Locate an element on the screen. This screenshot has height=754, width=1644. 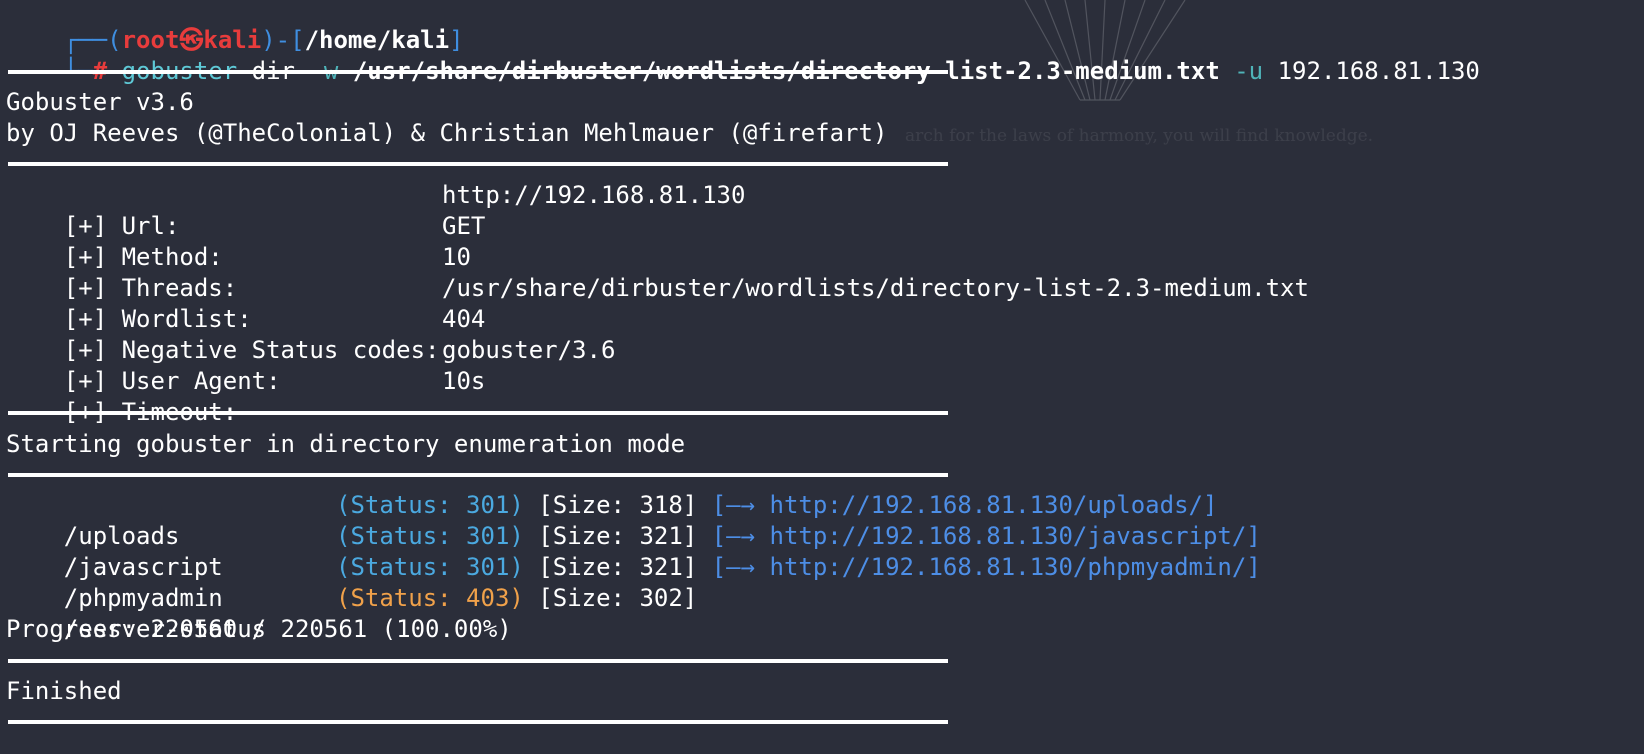
finished-line: Finished is located at coordinates (64, 691).